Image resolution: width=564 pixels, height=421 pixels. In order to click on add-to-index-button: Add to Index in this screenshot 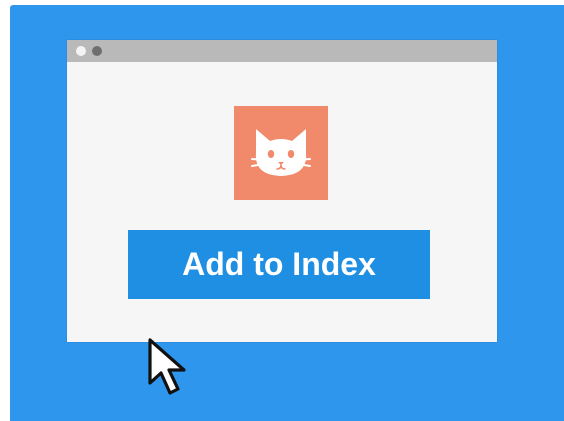, I will do `click(279, 264)`.